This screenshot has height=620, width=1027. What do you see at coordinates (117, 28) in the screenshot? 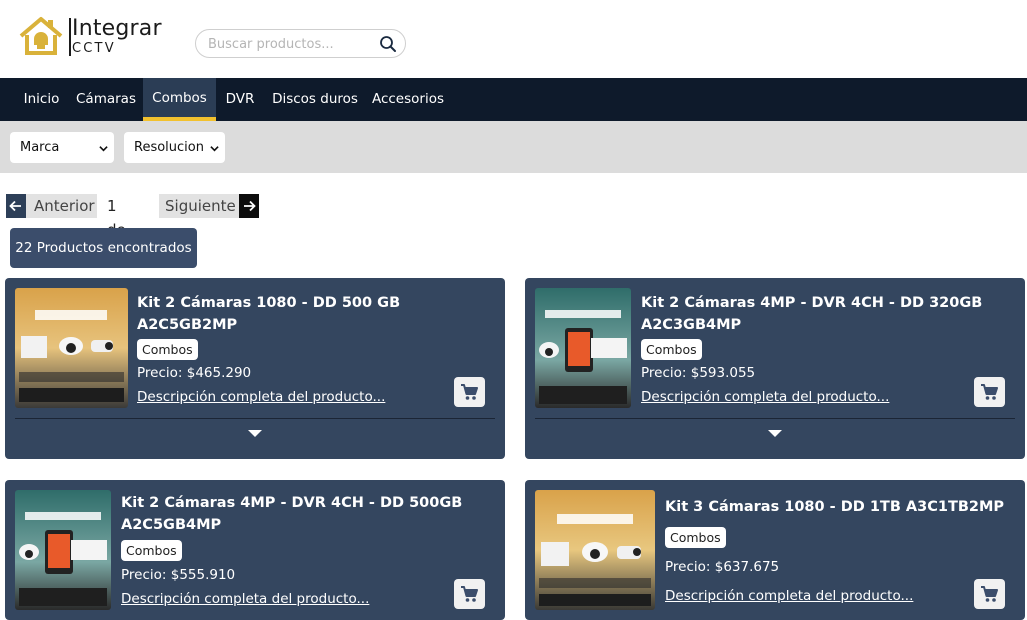
I see `brand-name: Integrar` at bounding box center [117, 28].